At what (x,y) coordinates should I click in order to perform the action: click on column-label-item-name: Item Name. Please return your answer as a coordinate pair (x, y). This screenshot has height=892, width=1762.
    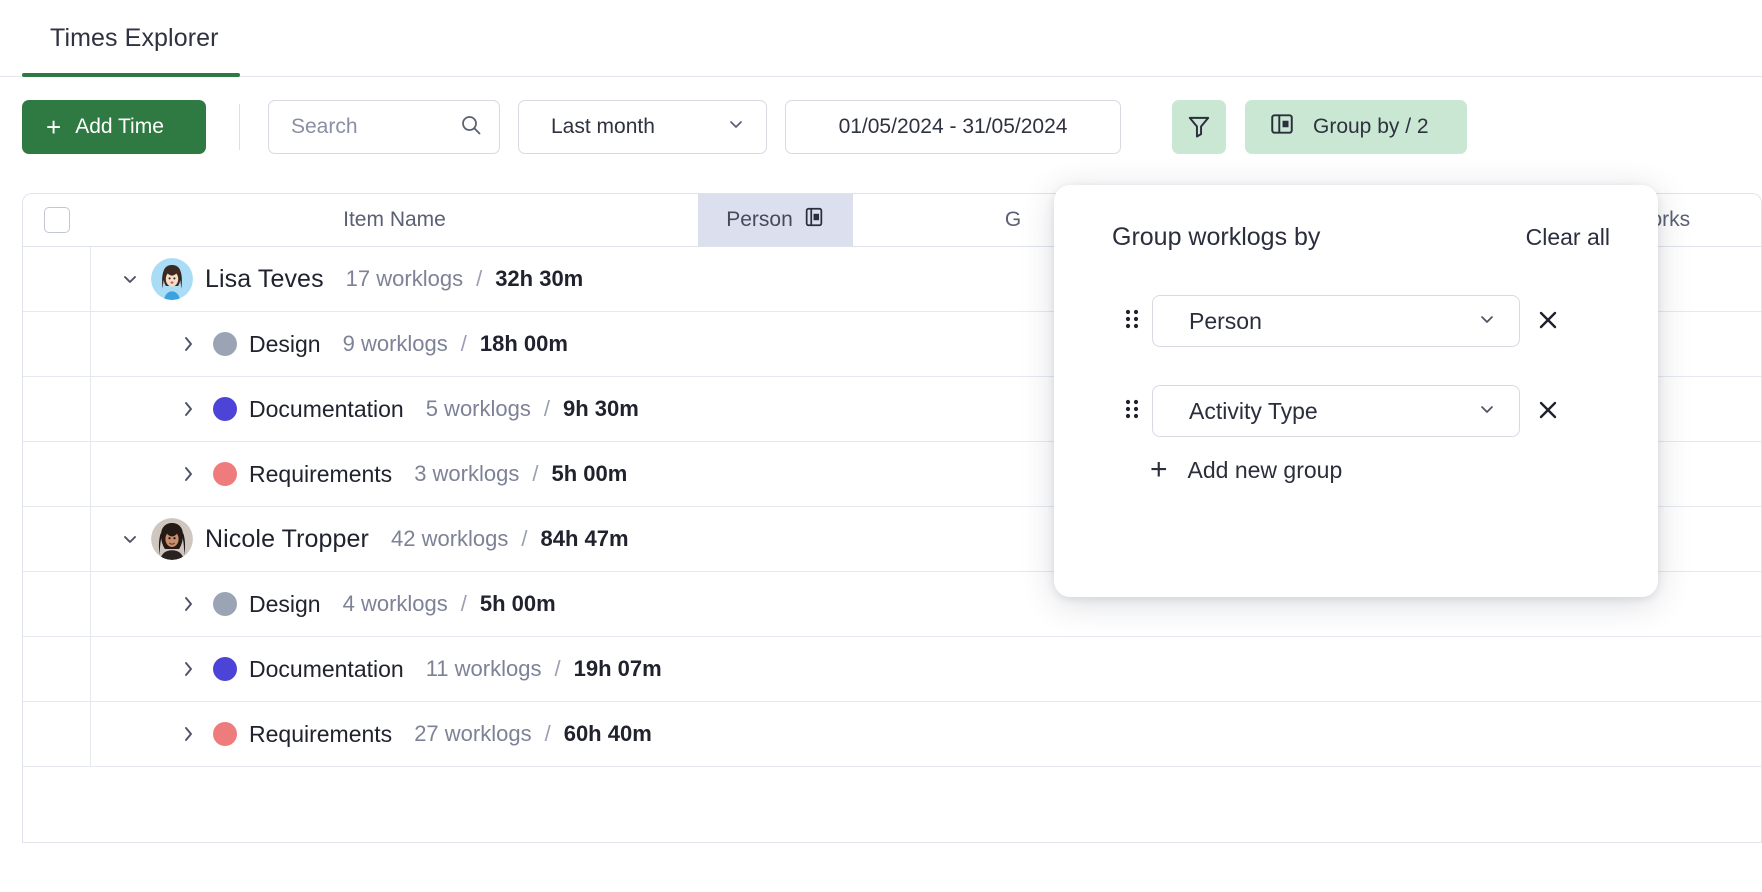
    Looking at the image, I should click on (394, 219).